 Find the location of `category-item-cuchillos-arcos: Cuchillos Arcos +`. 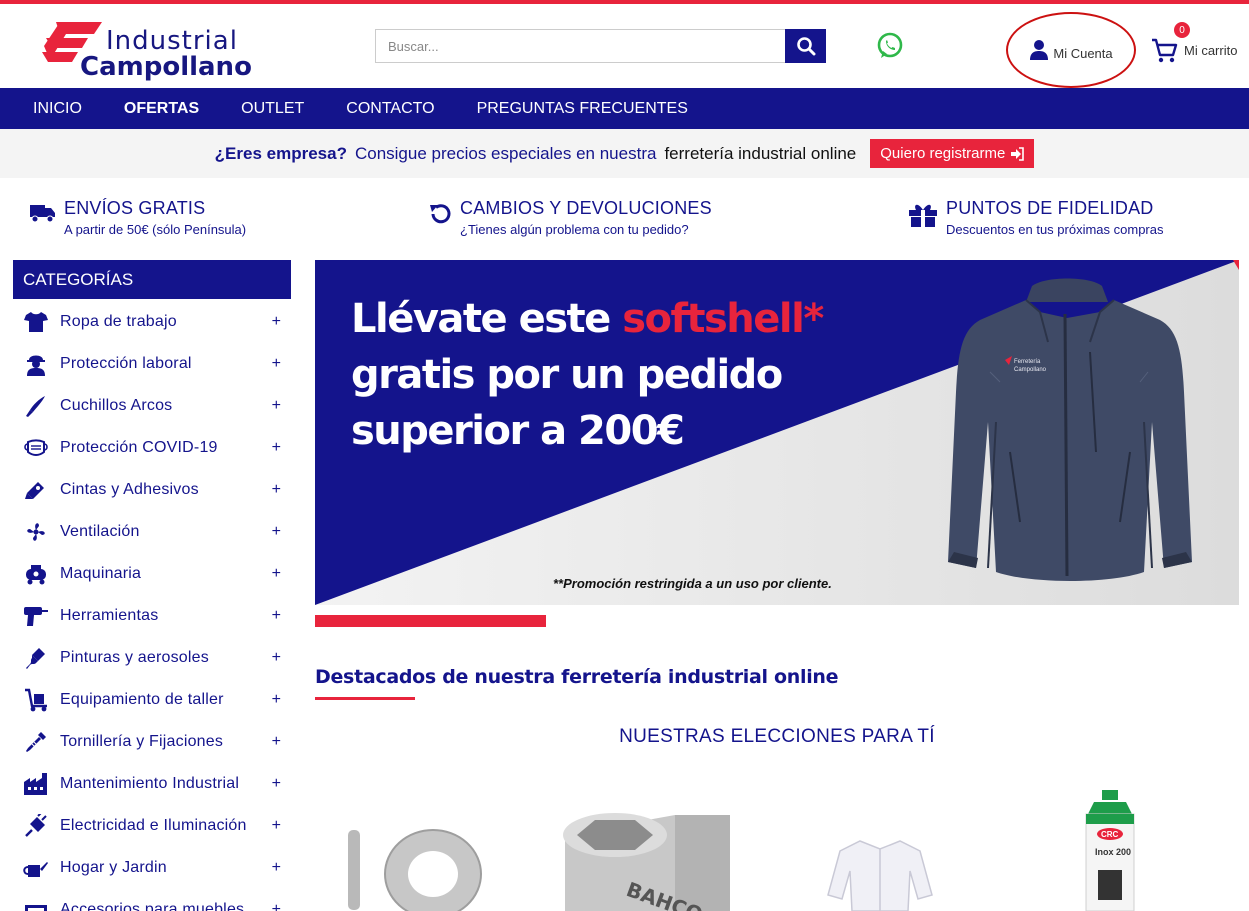

category-item-cuchillos-arcos: Cuchillos Arcos + is located at coordinates (152, 406).